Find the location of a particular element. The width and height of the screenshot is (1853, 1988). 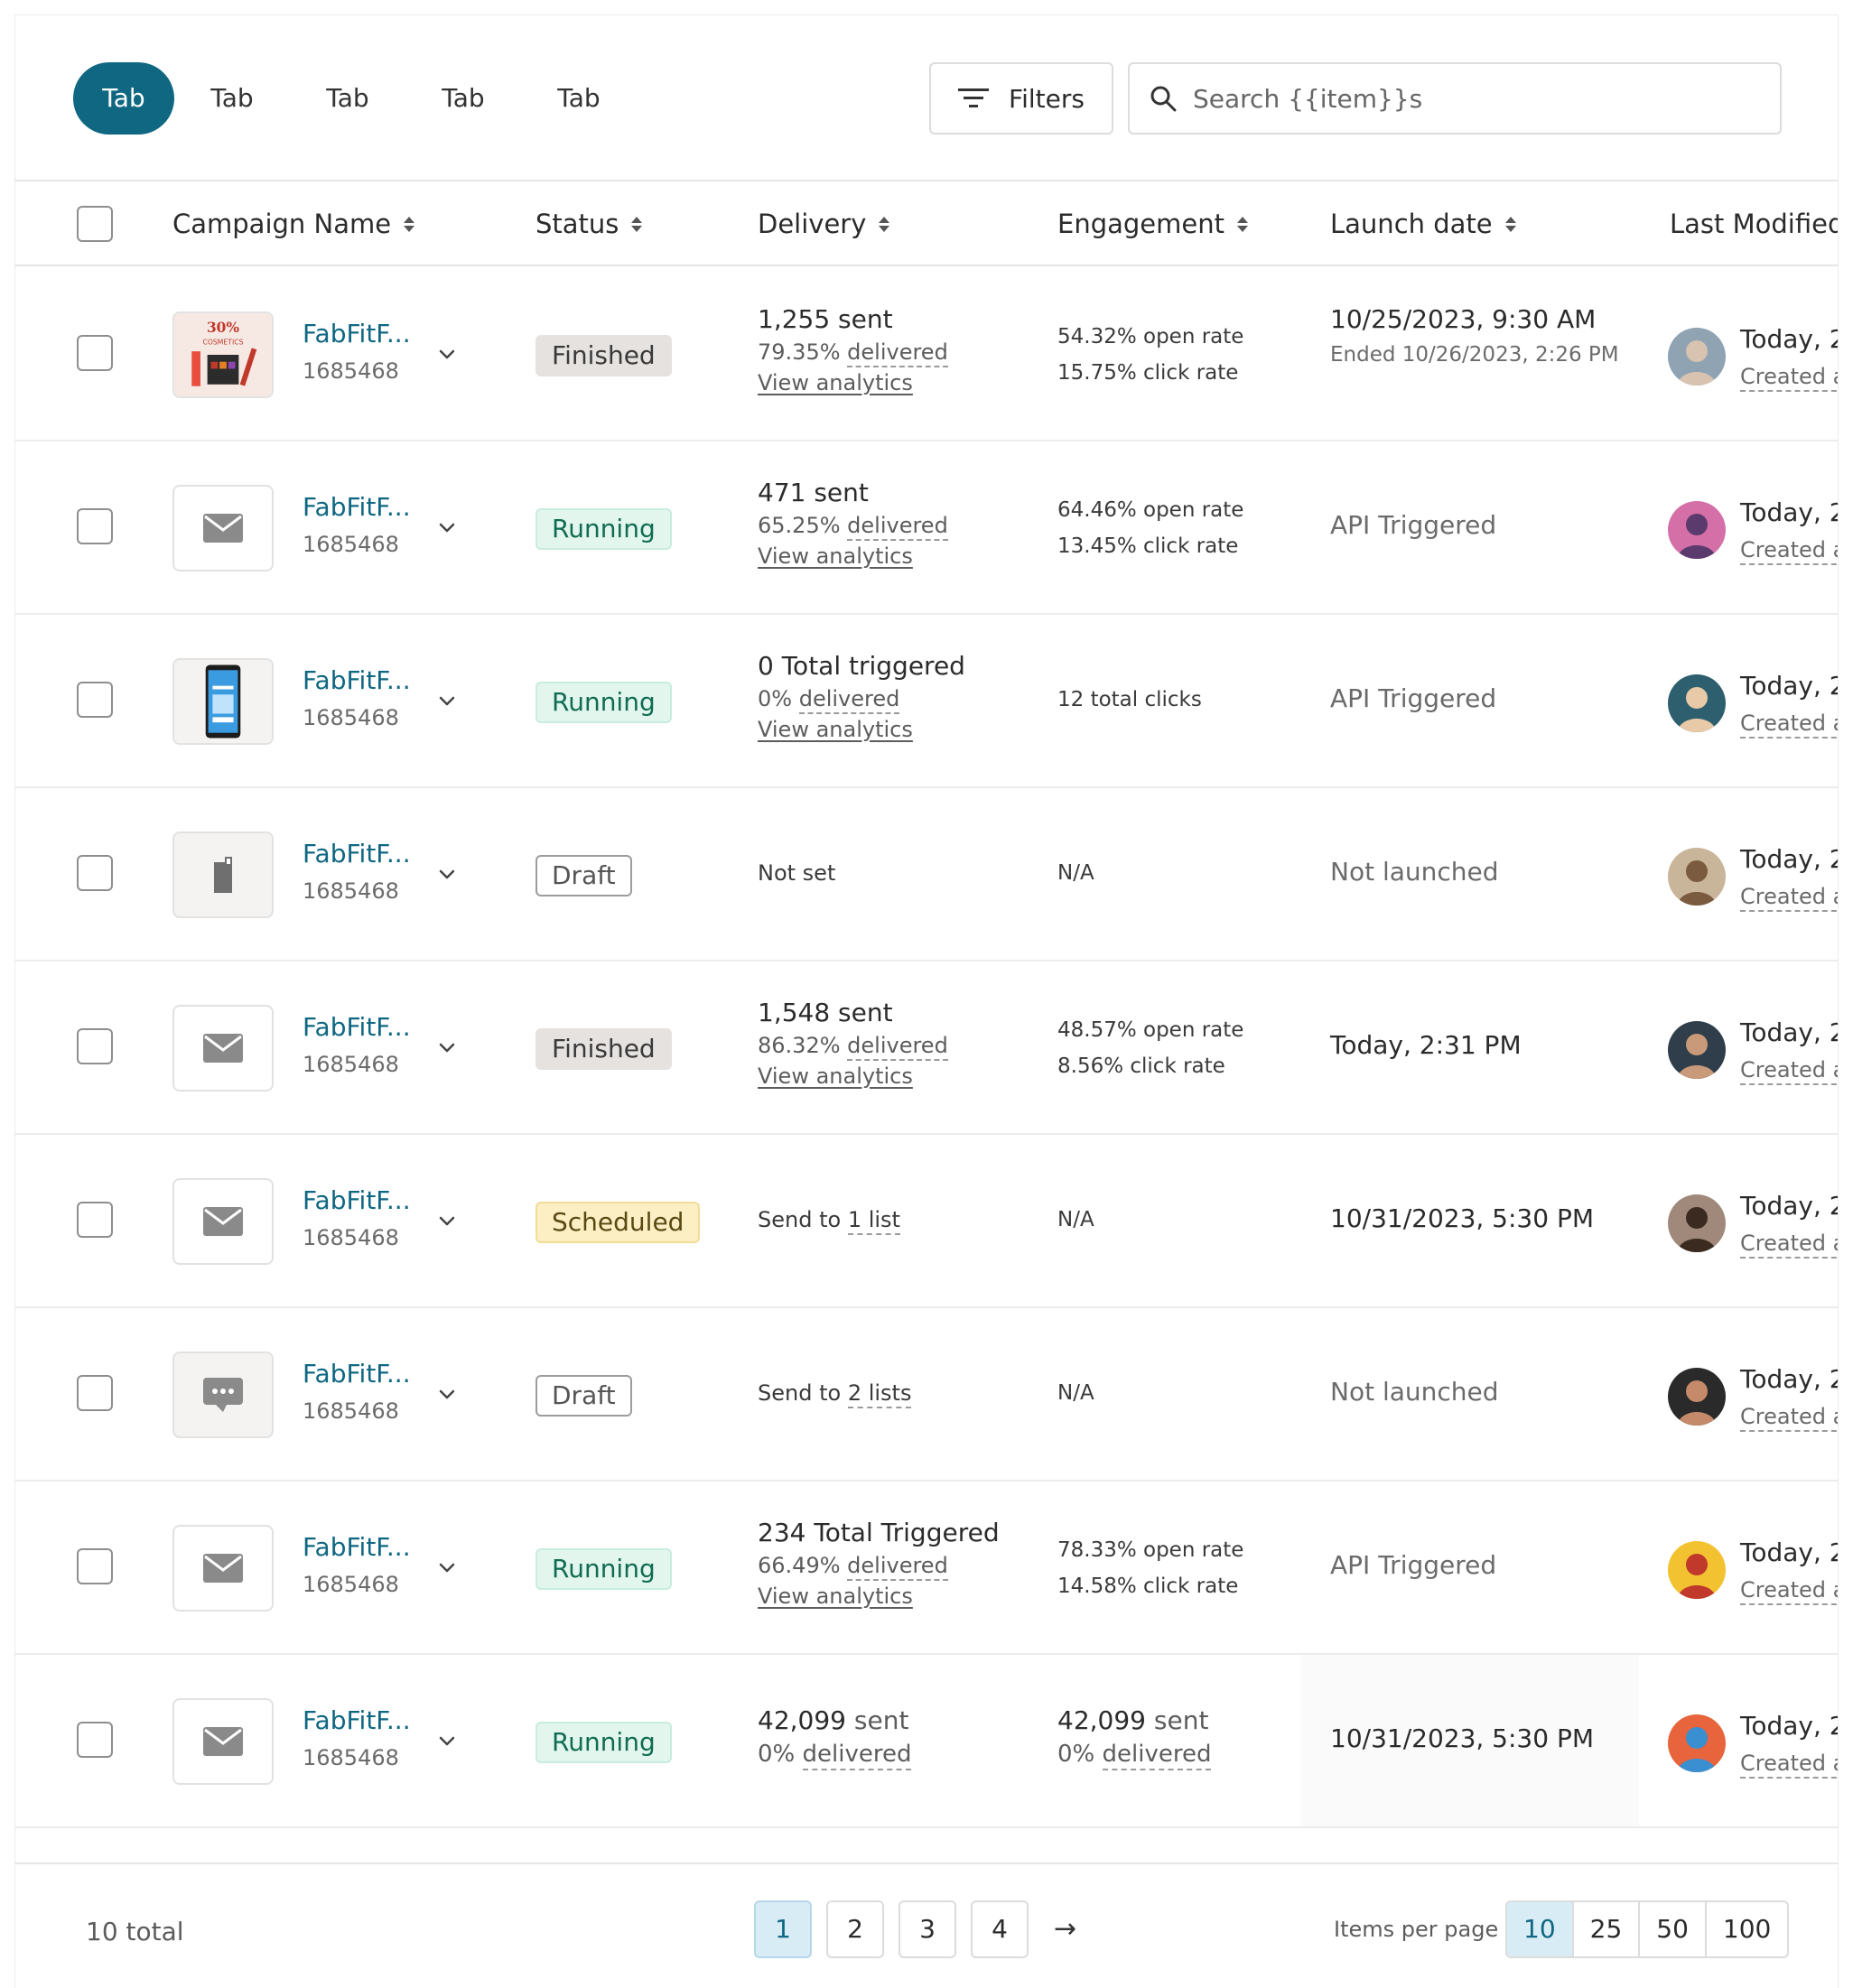

column-engagement: Engagement is located at coordinates (1152, 223).